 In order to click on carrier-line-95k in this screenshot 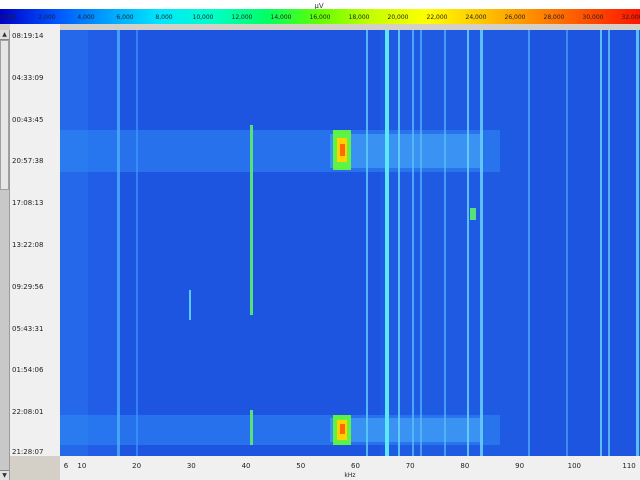, I will do `click(567, 243)`.